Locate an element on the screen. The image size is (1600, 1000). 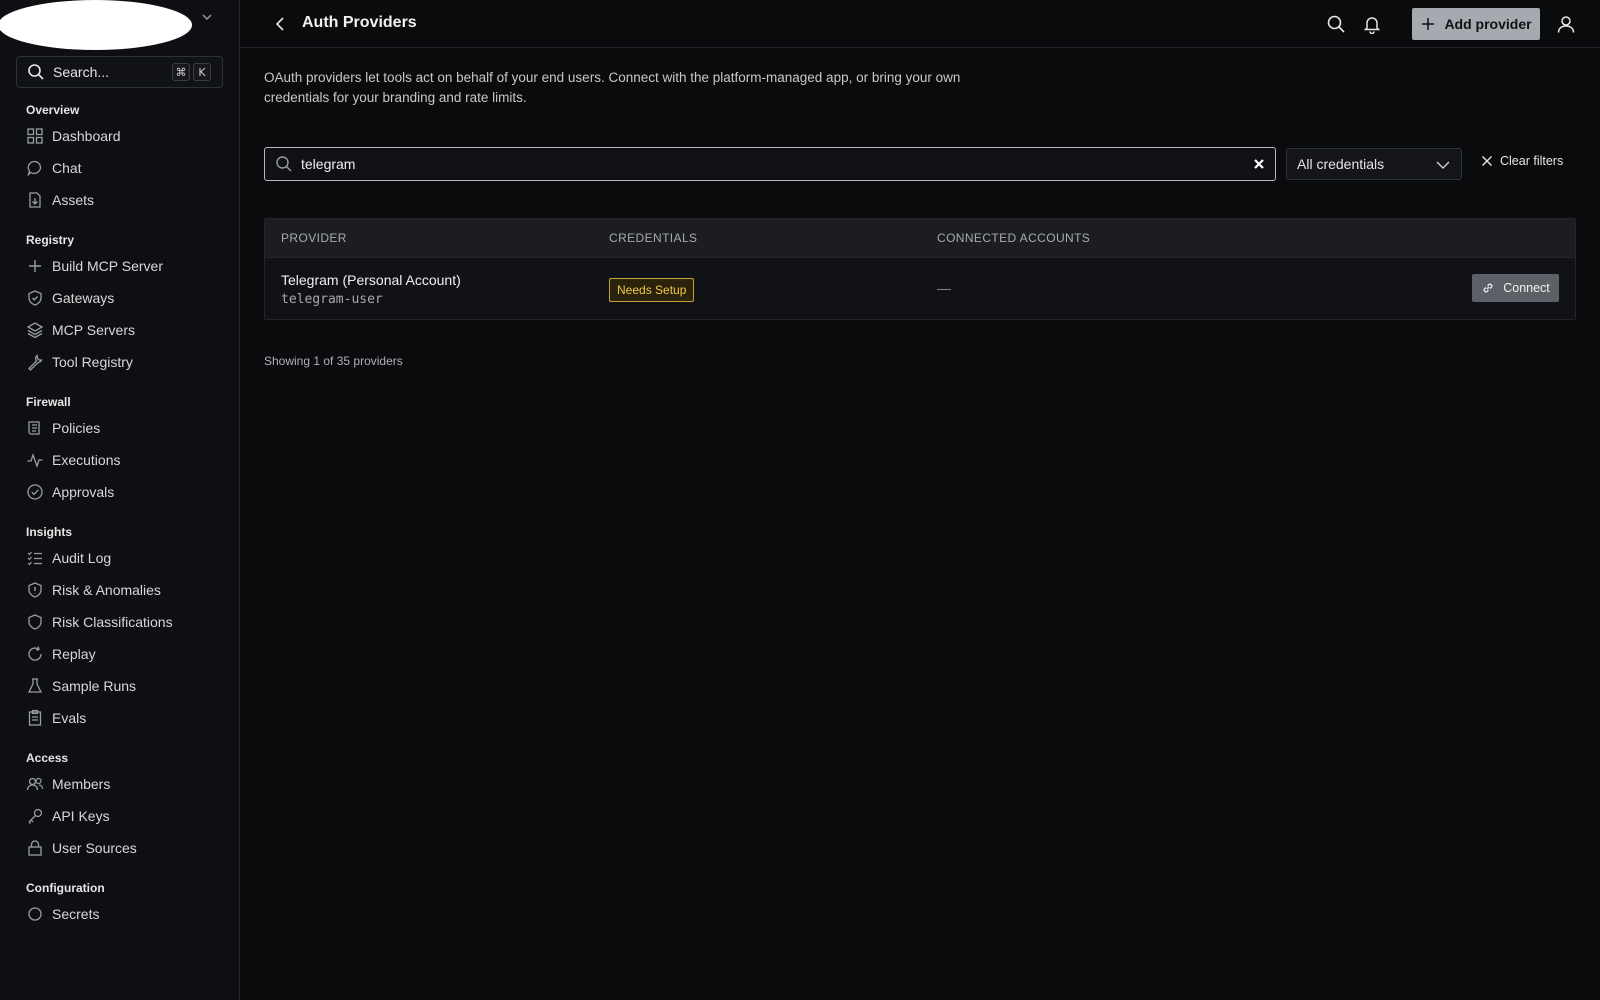
secret-icon is located at coordinates (35, 914).